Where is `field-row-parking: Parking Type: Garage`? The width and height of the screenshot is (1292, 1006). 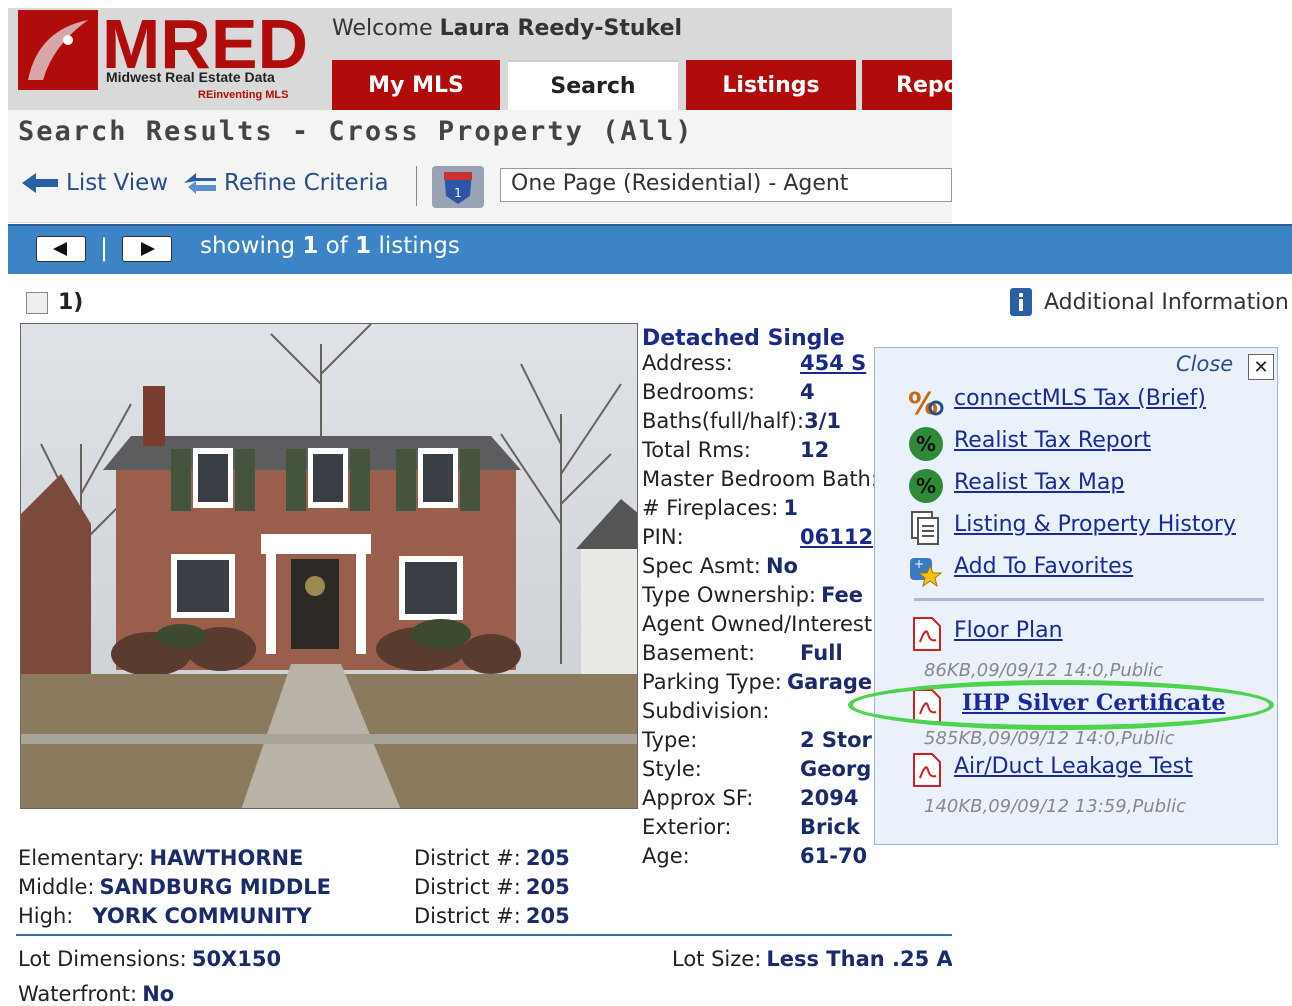
field-row-parking: Parking Type: Garage is located at coordinates (758, 684).